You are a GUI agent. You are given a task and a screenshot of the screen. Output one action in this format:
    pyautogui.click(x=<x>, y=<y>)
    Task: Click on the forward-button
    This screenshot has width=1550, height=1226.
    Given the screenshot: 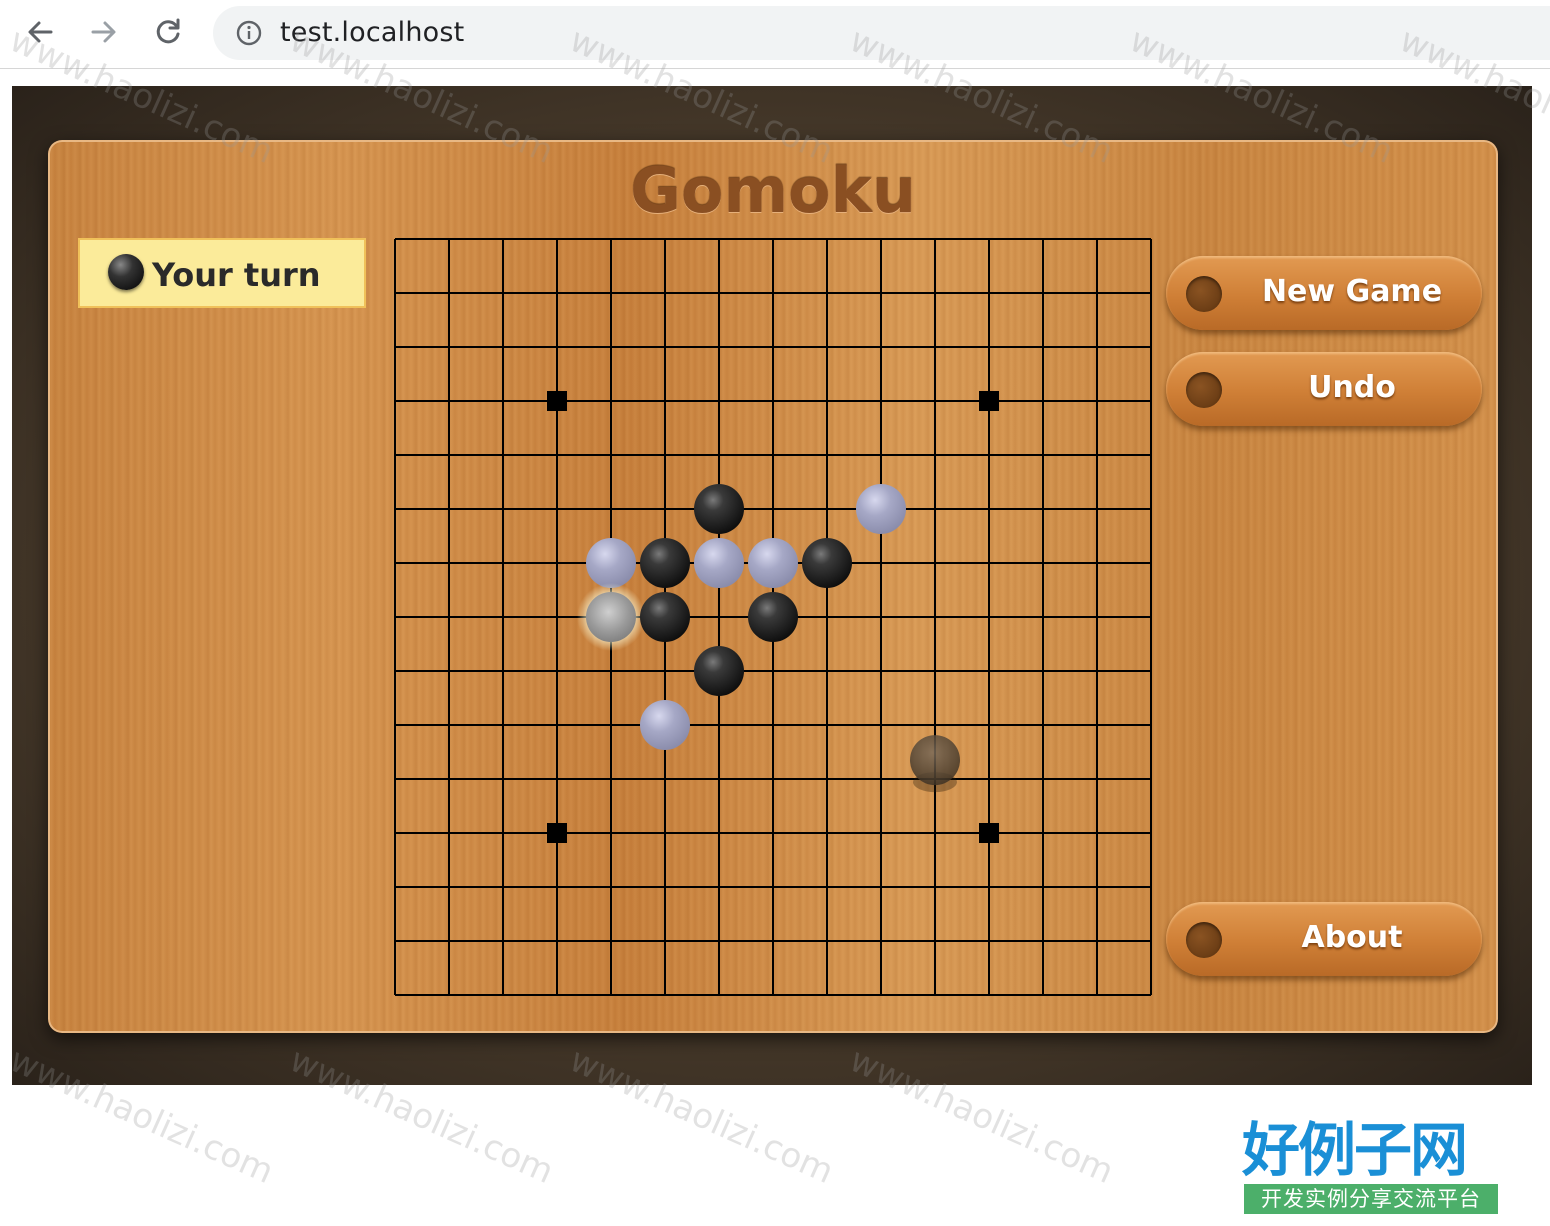 What is the action you would take?
    pyautogui.click(x=104, y=32)
    